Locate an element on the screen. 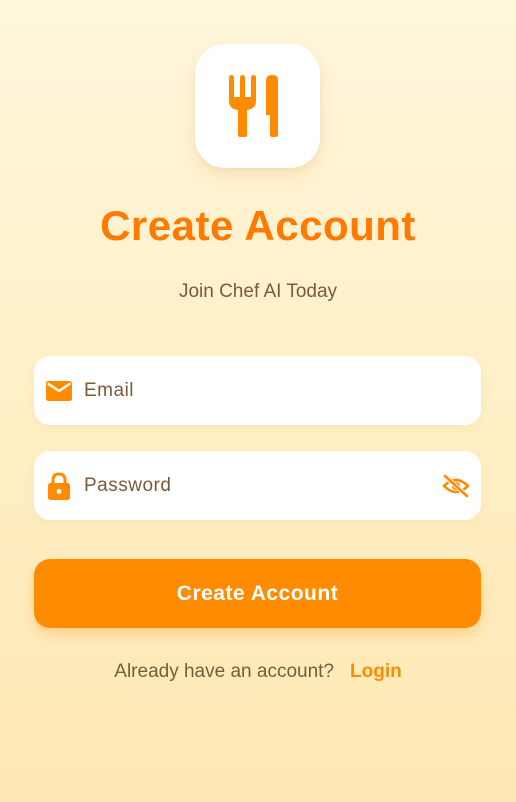  create-account-button: Create Account is located at coordinates (257, 593).